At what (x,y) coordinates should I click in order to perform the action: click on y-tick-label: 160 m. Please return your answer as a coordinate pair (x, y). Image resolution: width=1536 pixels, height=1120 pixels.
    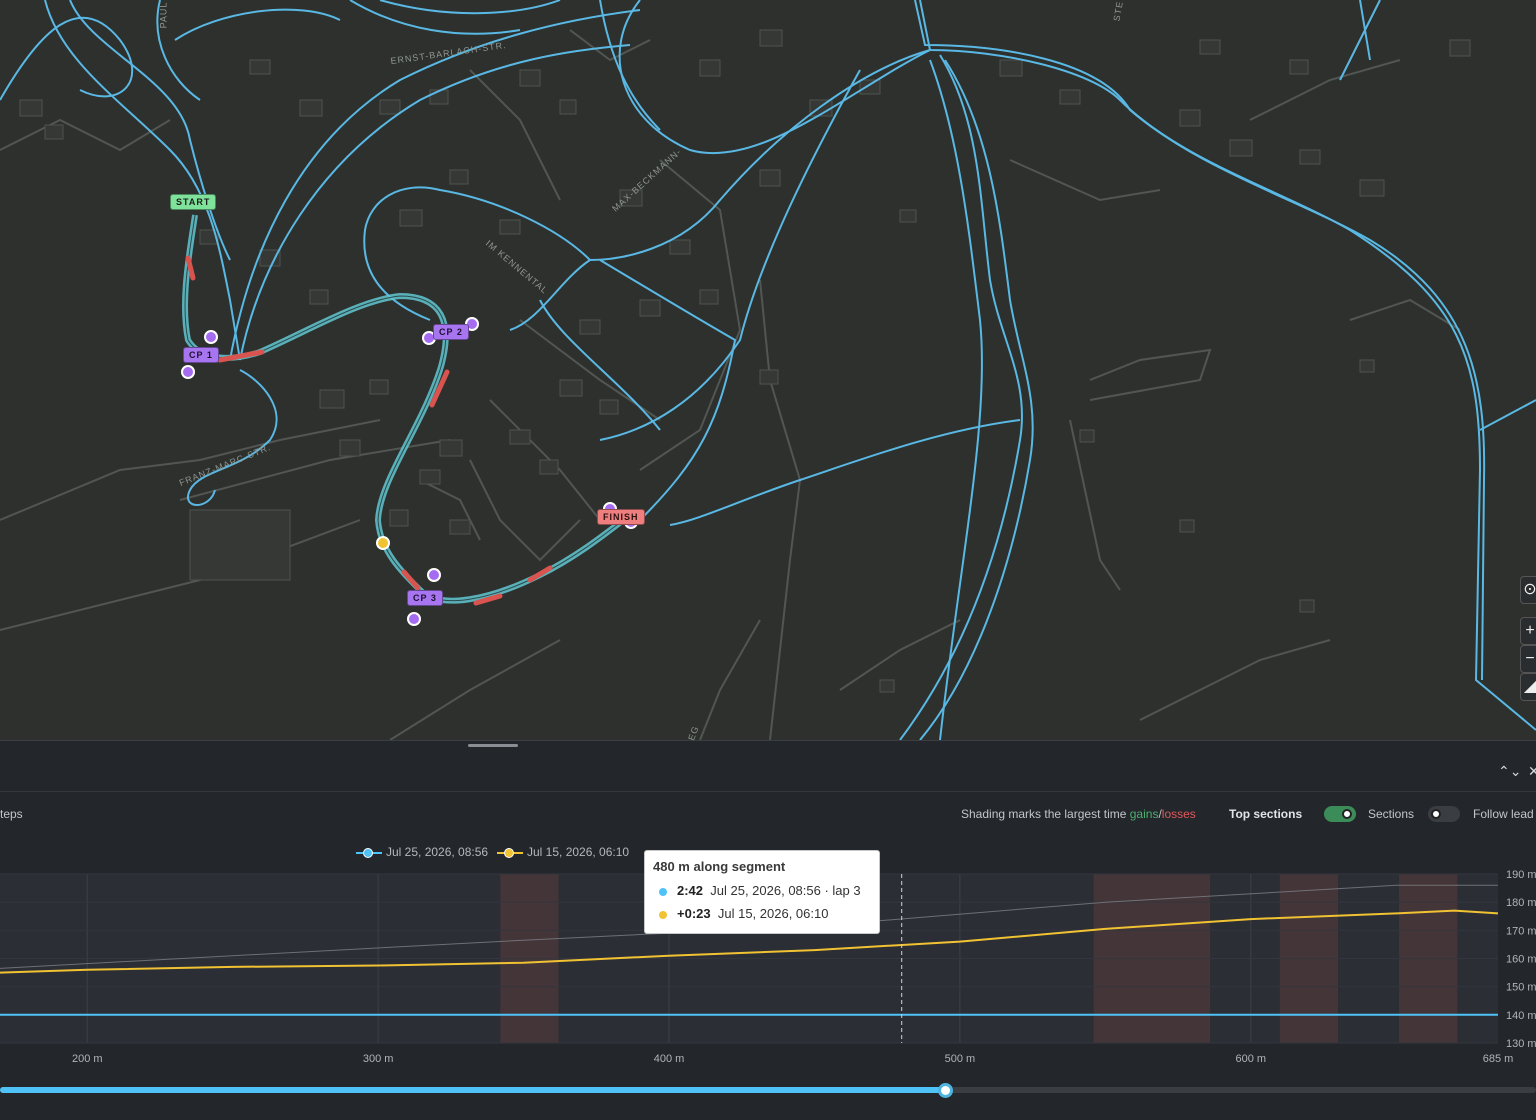
    Looking at the image, I should click on (1521, 960).